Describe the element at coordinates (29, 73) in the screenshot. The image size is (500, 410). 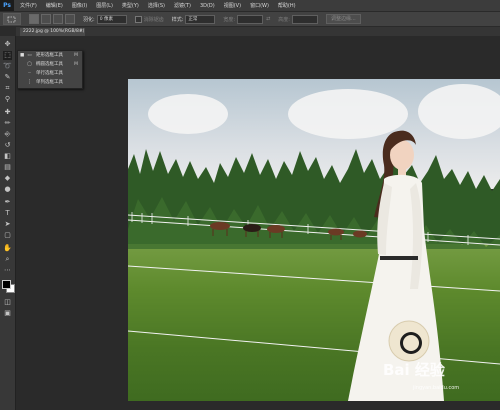
I see `single-row-marquee-icon: ┄` at that location.